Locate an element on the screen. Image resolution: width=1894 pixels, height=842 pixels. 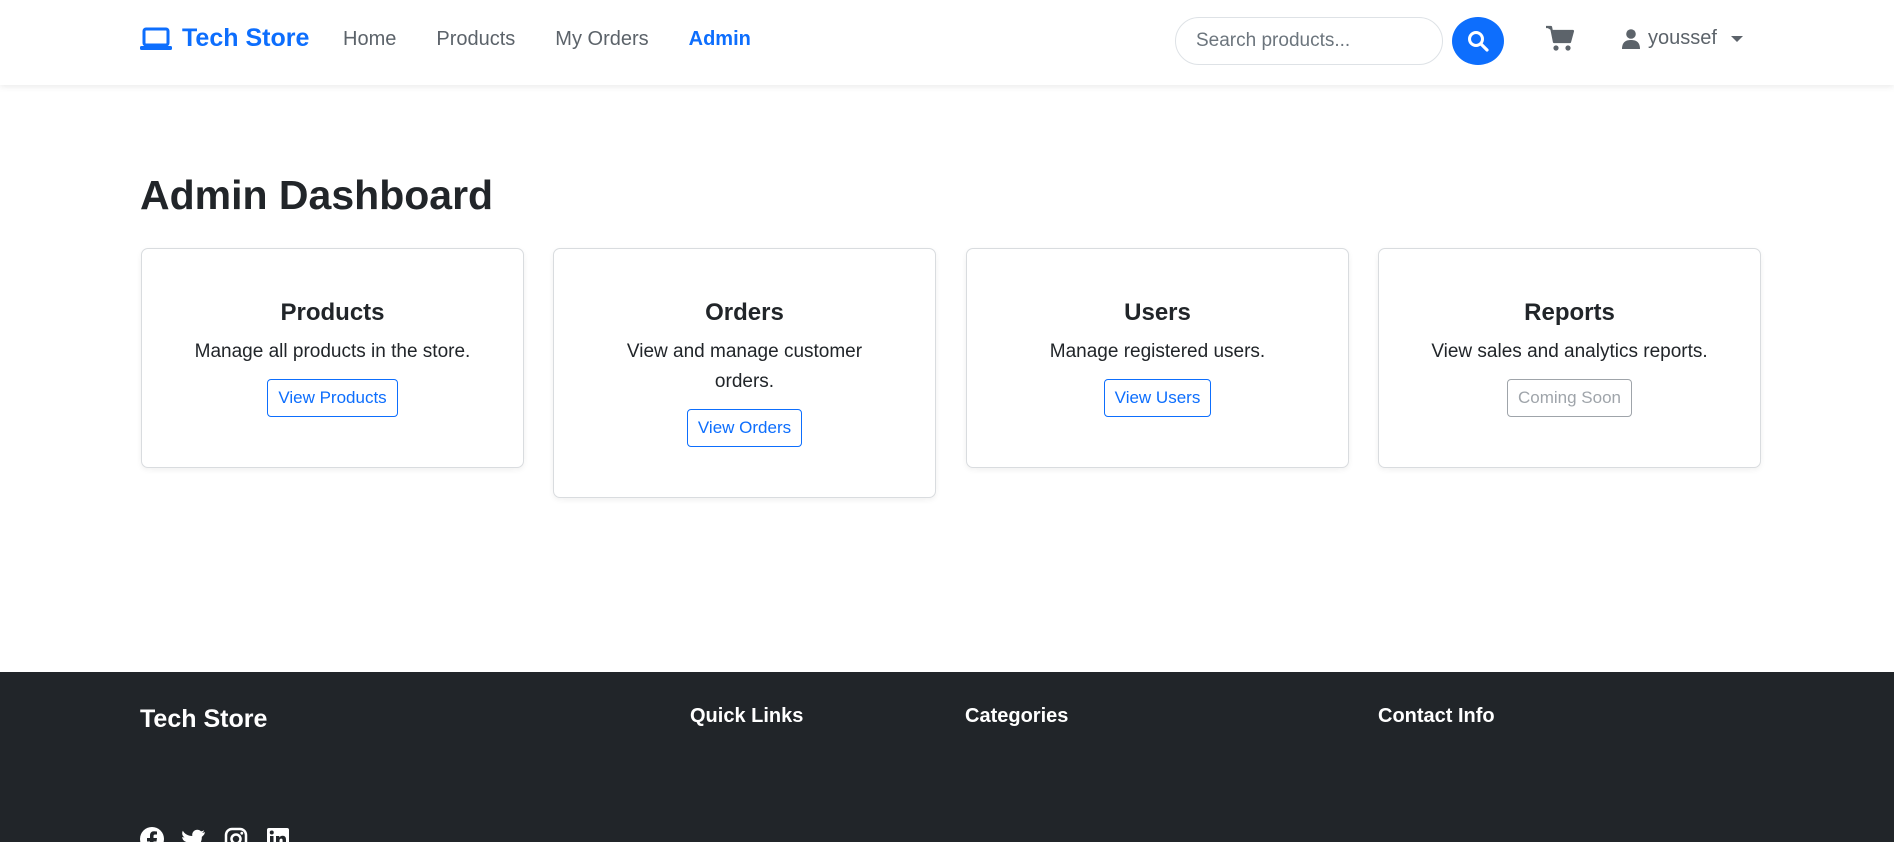
brand-link: Tech Store is located at coordinates (224, 38).